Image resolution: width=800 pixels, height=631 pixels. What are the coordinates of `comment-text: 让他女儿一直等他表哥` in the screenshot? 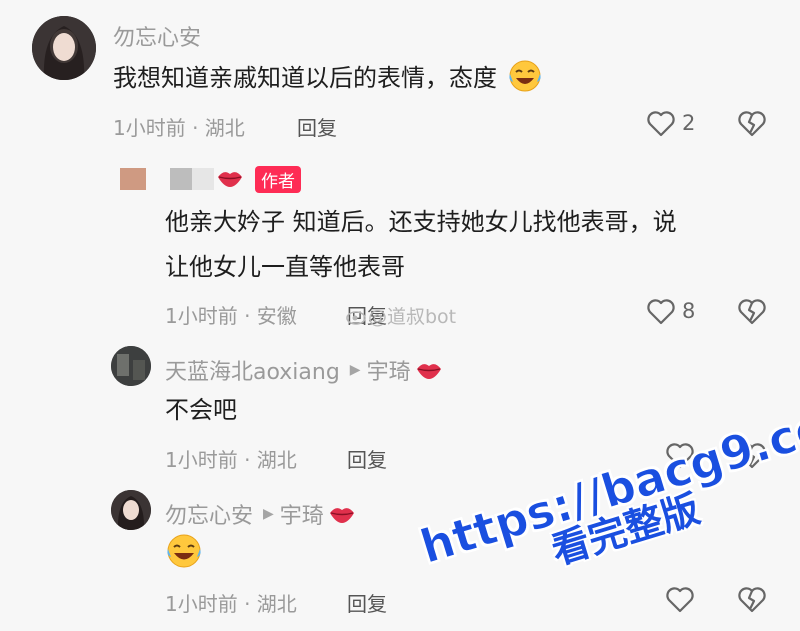 It's located at (285, 267).